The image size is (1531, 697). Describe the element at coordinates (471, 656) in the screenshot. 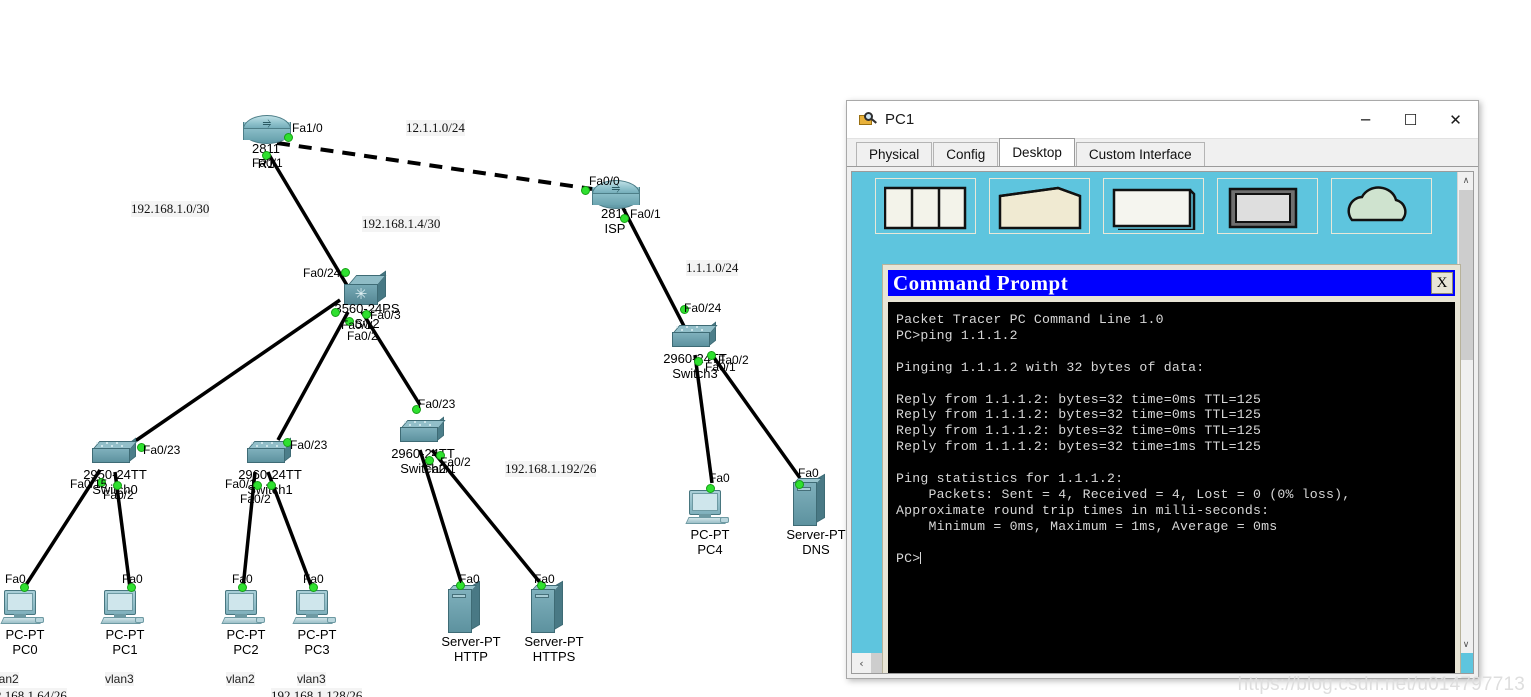

I see `device-name: HTTP` at that location.